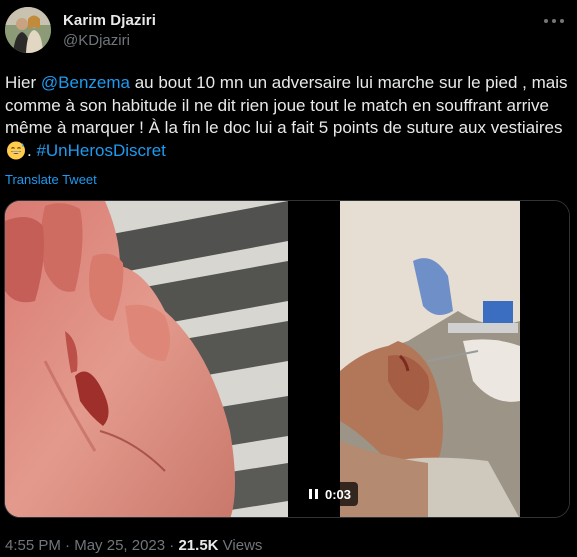 The height and width of the screenshot is (557, 577). I want to click on tweet-metadata: 4:55 PM · May 25, 2023 · 21.5K Views, so click(133, 545).